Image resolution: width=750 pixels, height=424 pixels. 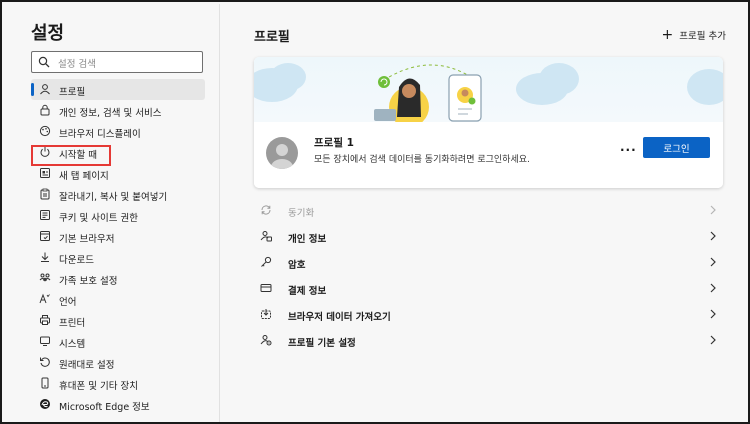 I want to click on login-button: 로그인, so click(x=676, y=147).